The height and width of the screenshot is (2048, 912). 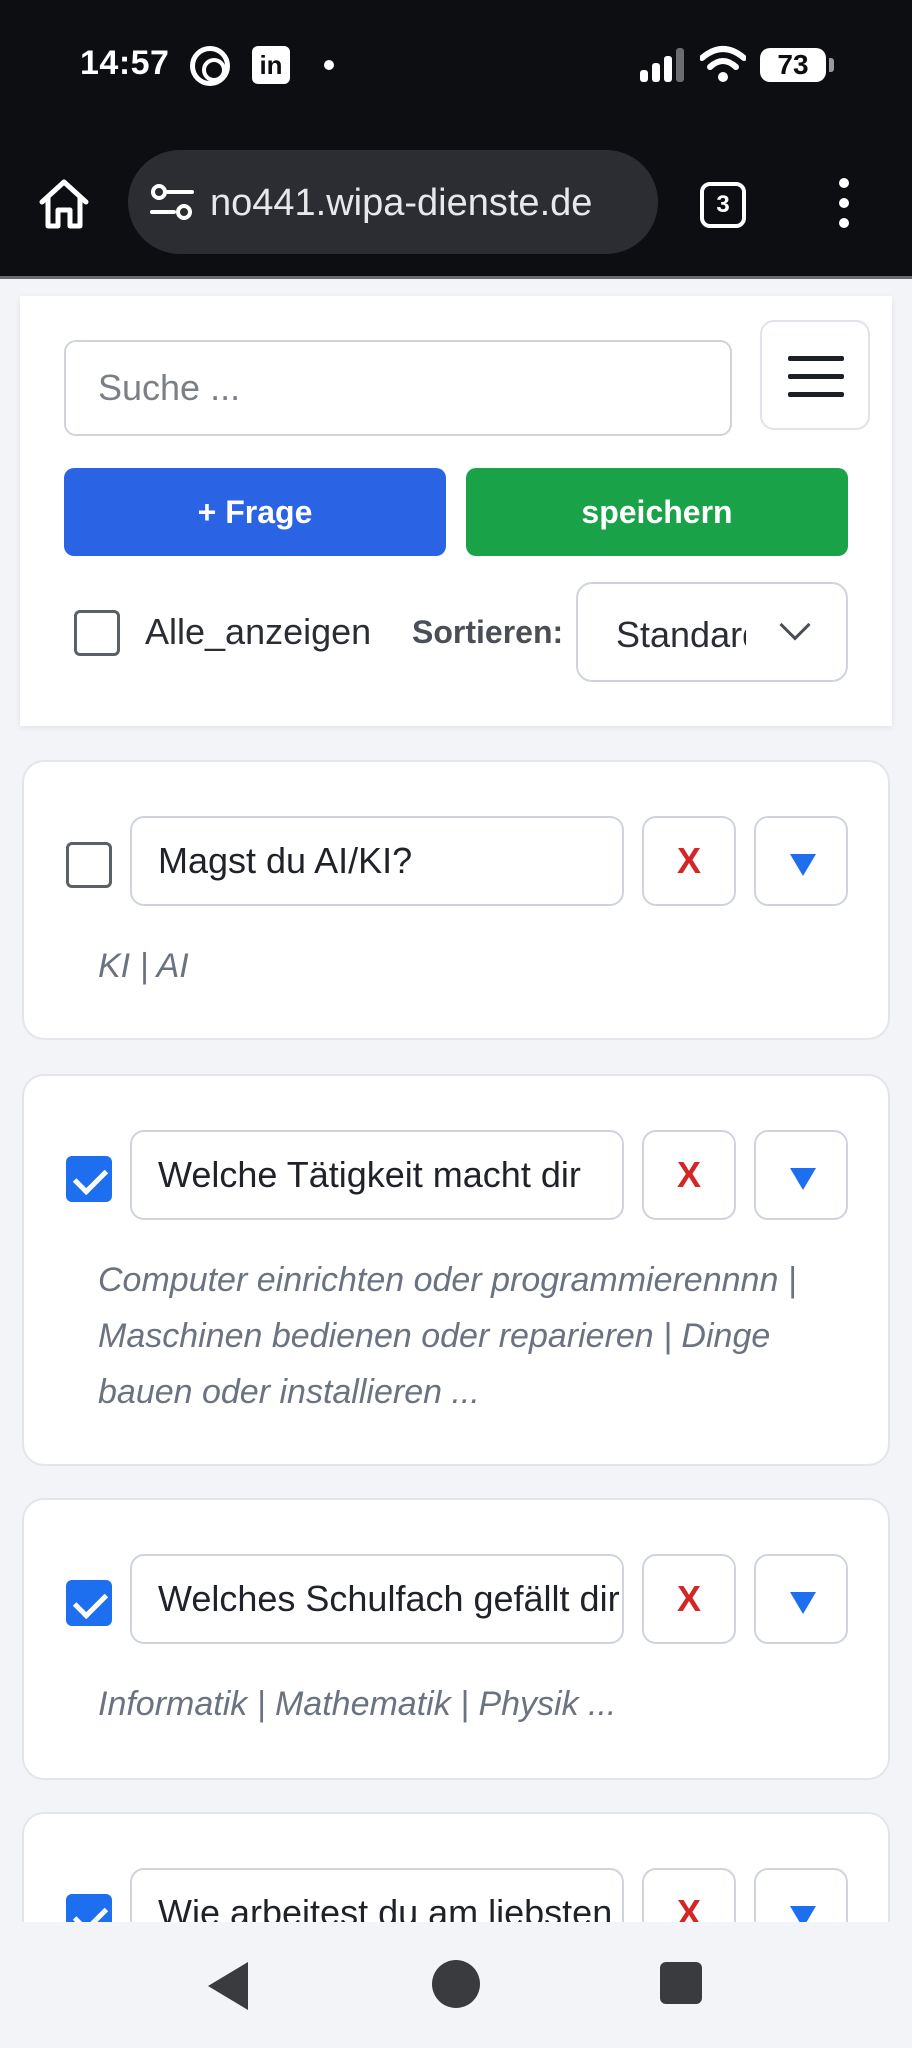 What do you see at coordinates (228, 1986) in the screenshot?
I see `back-icon` at bounding box center [228, 1986].